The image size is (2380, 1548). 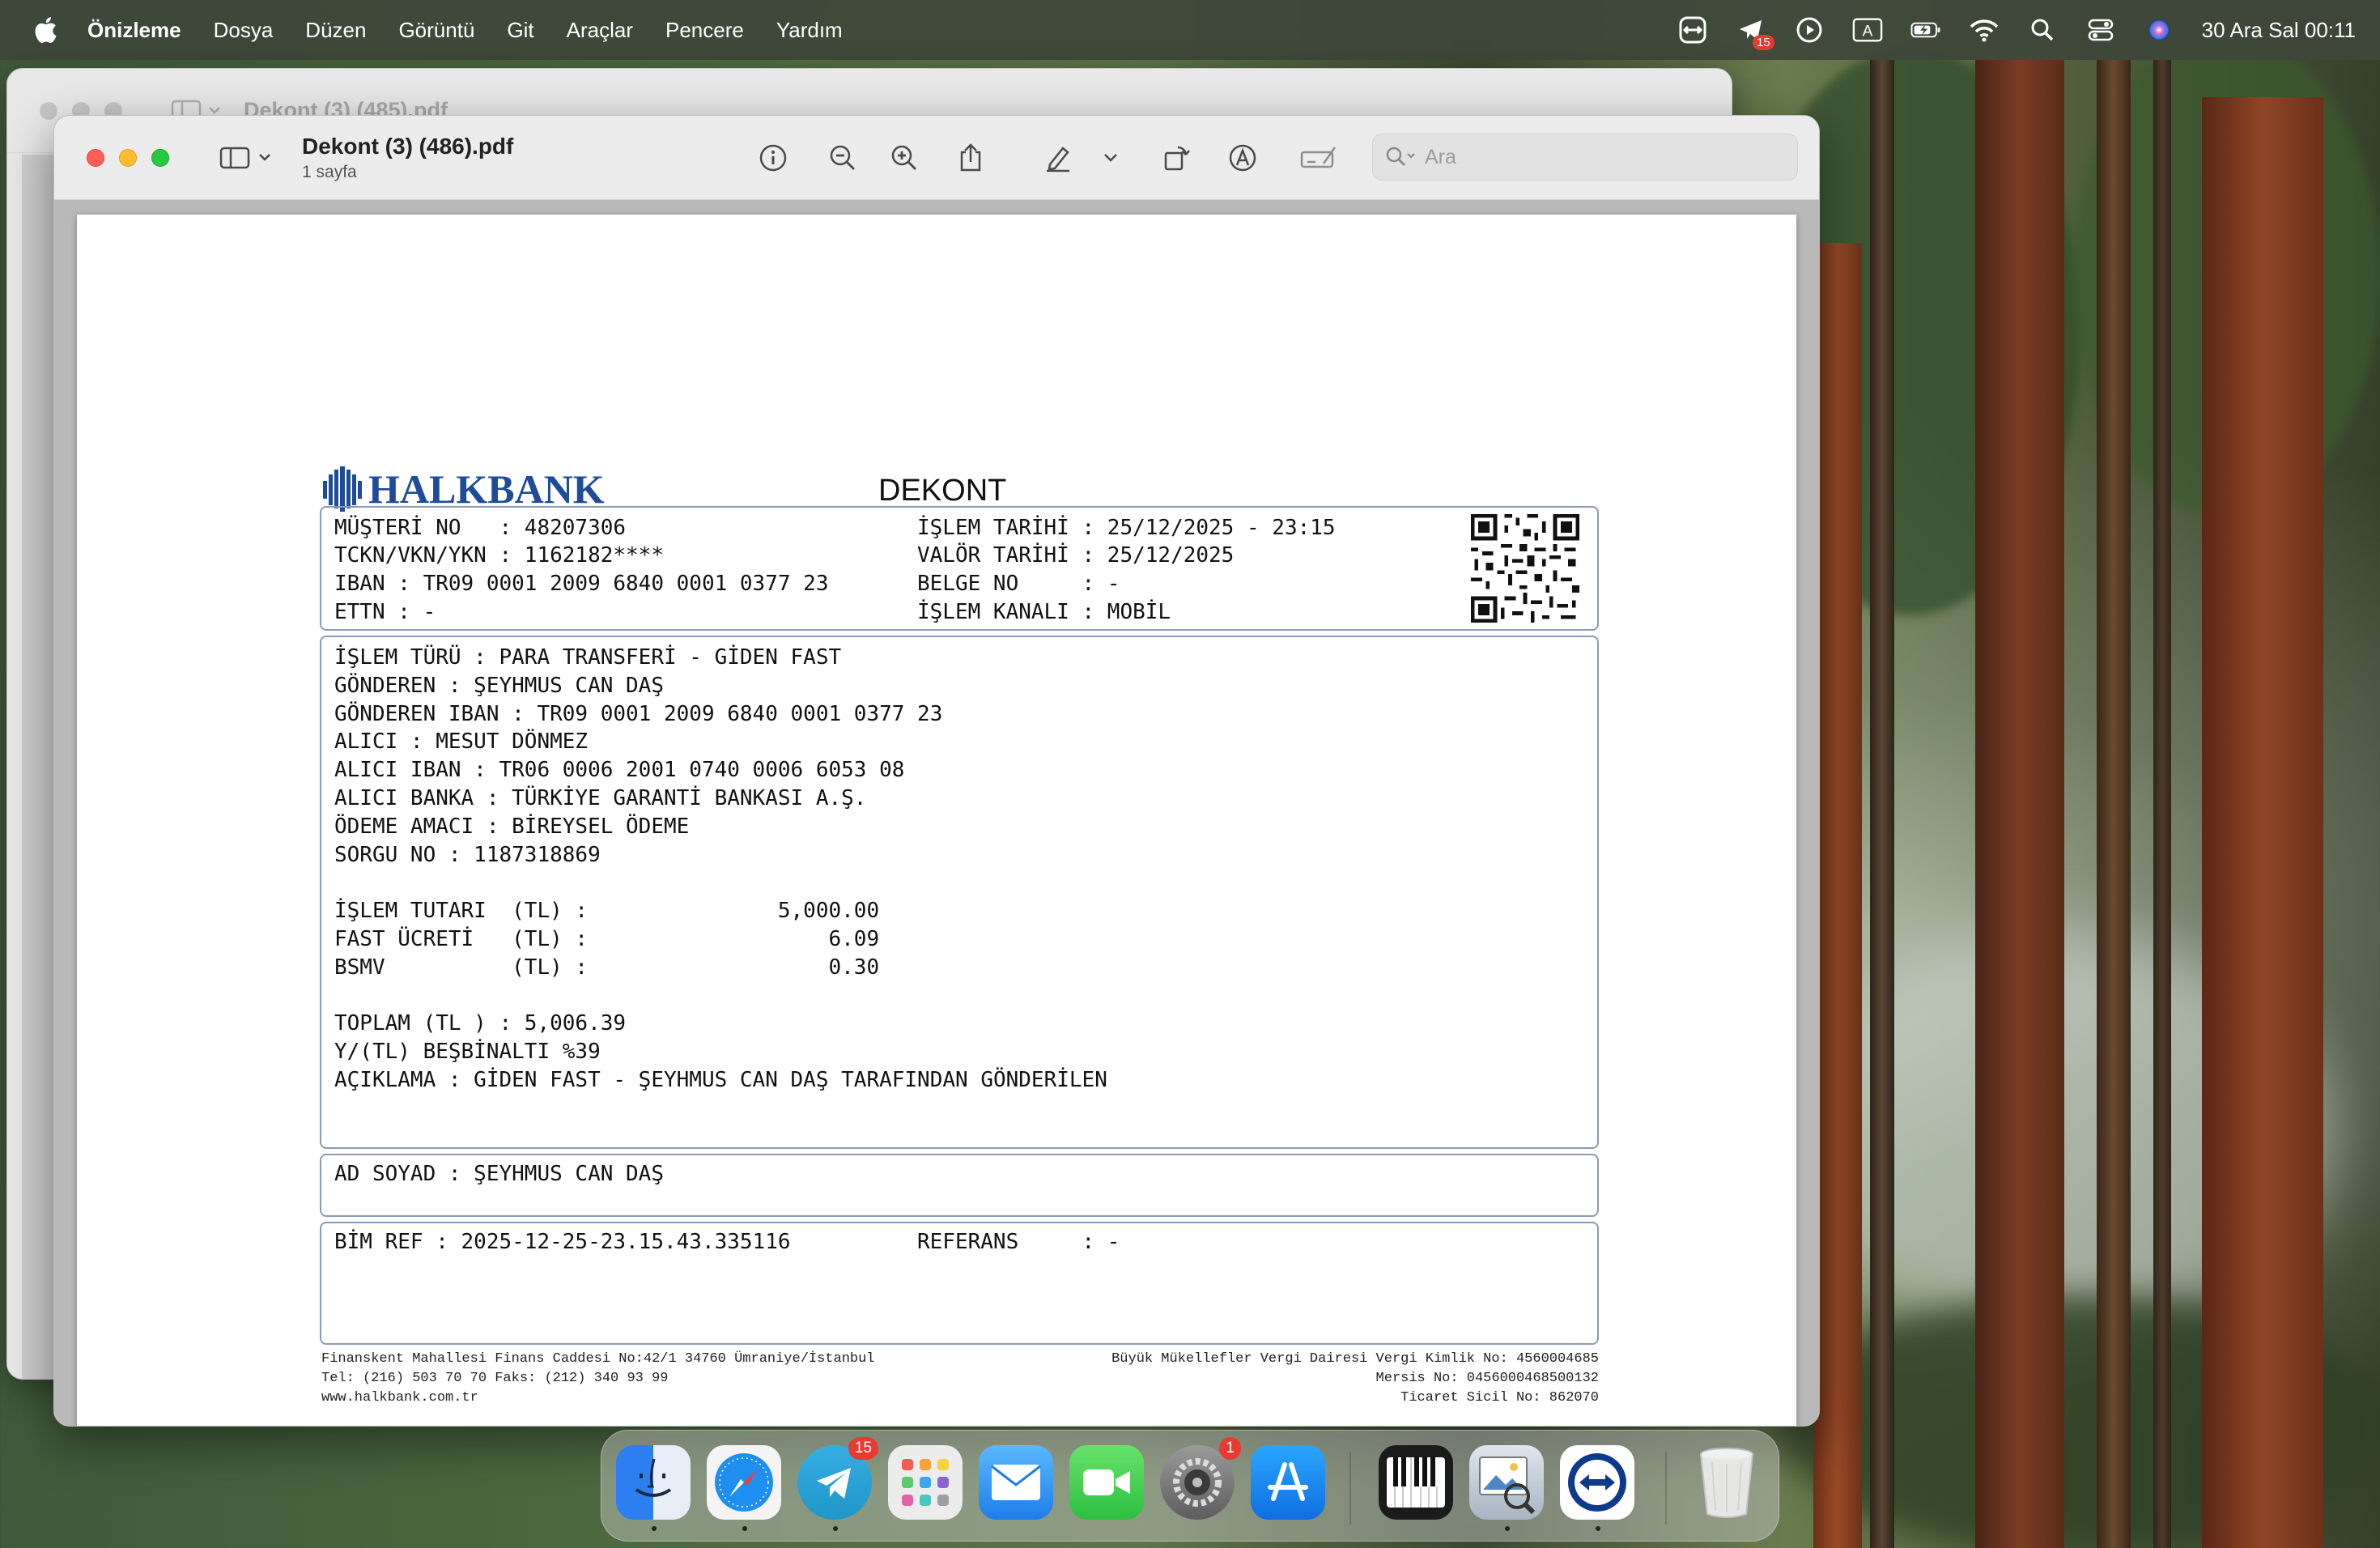 I want to click on teamviewer-icon, so click(x=1597, y=1482).